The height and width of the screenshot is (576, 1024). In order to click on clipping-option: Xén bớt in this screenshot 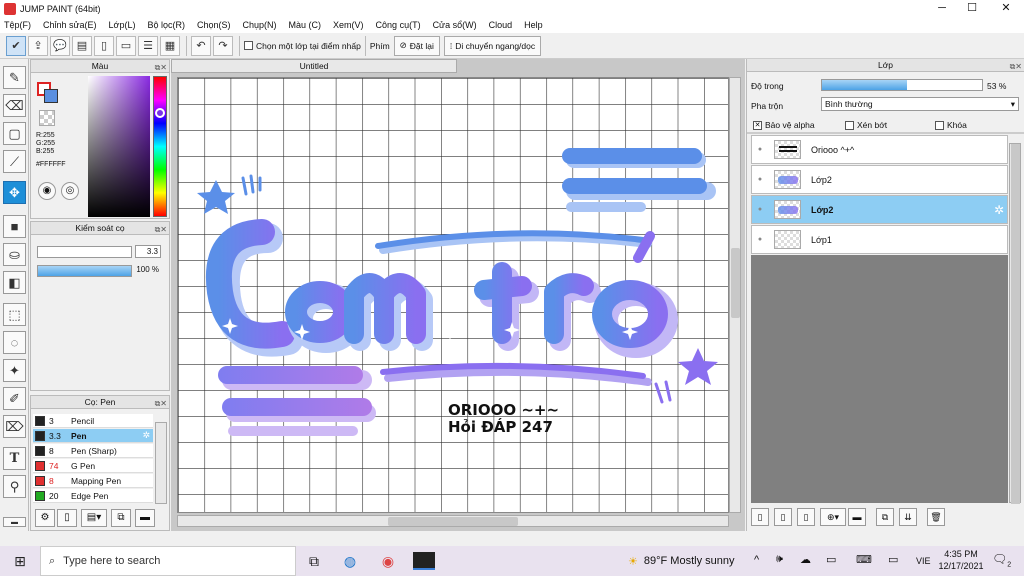, I will do `click(866, 125)`.